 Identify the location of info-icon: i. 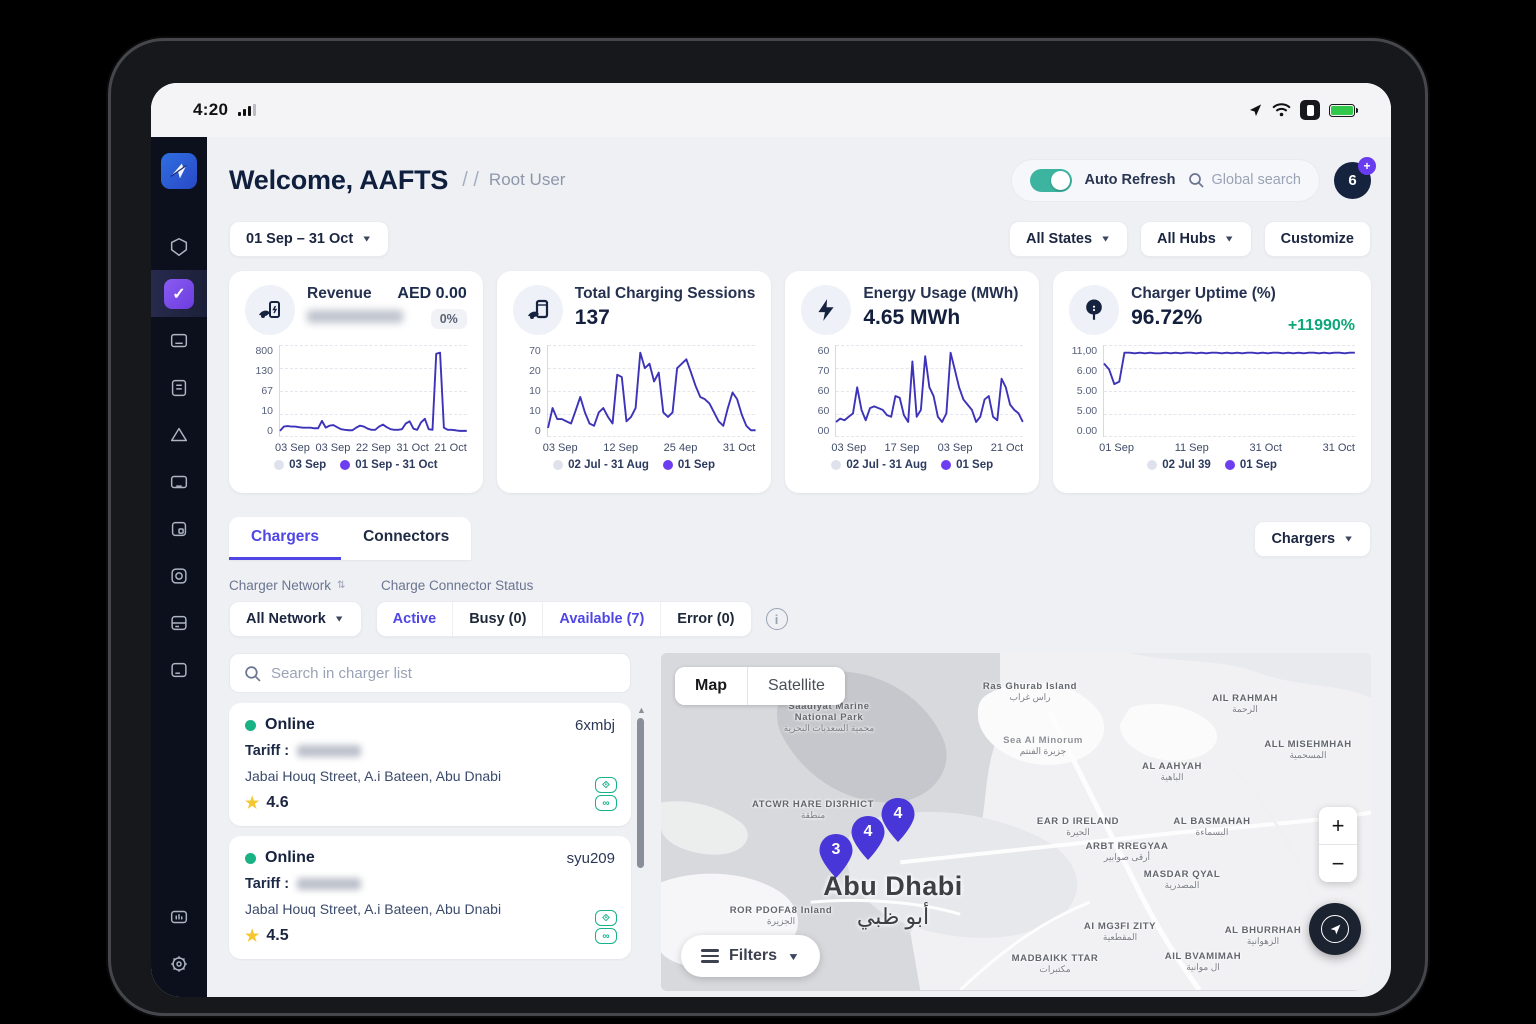
(776, 619).